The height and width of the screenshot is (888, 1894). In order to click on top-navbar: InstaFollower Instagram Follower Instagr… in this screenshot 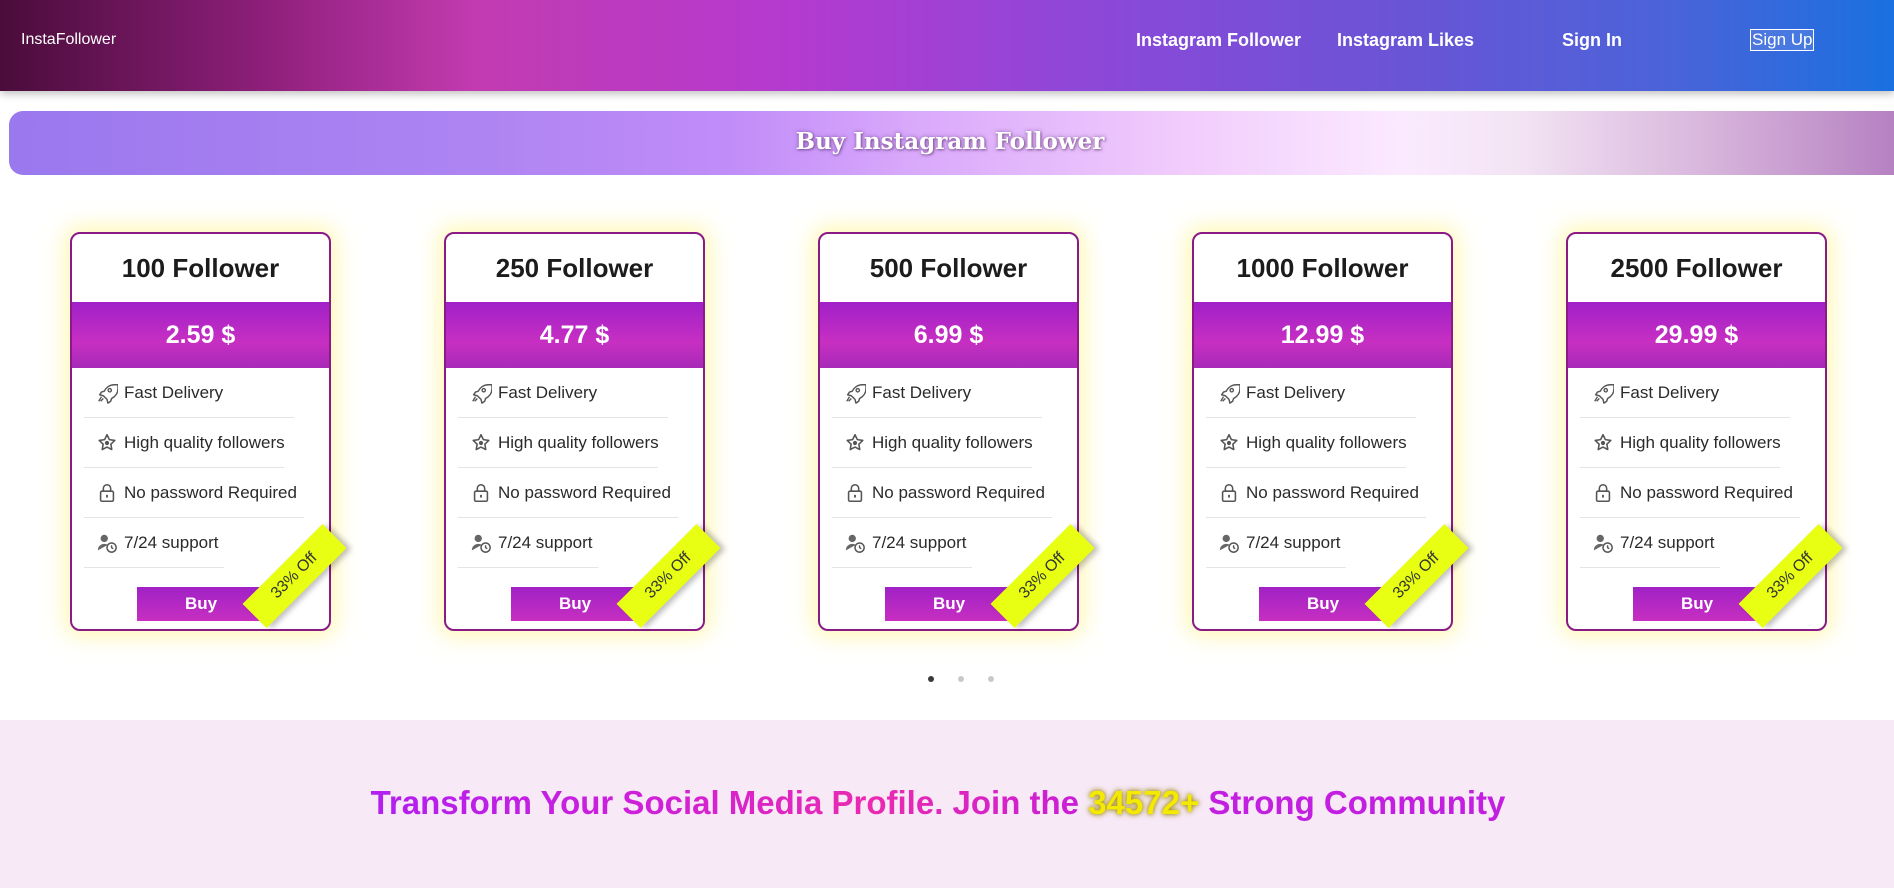, I will do `click(947, 45)`.